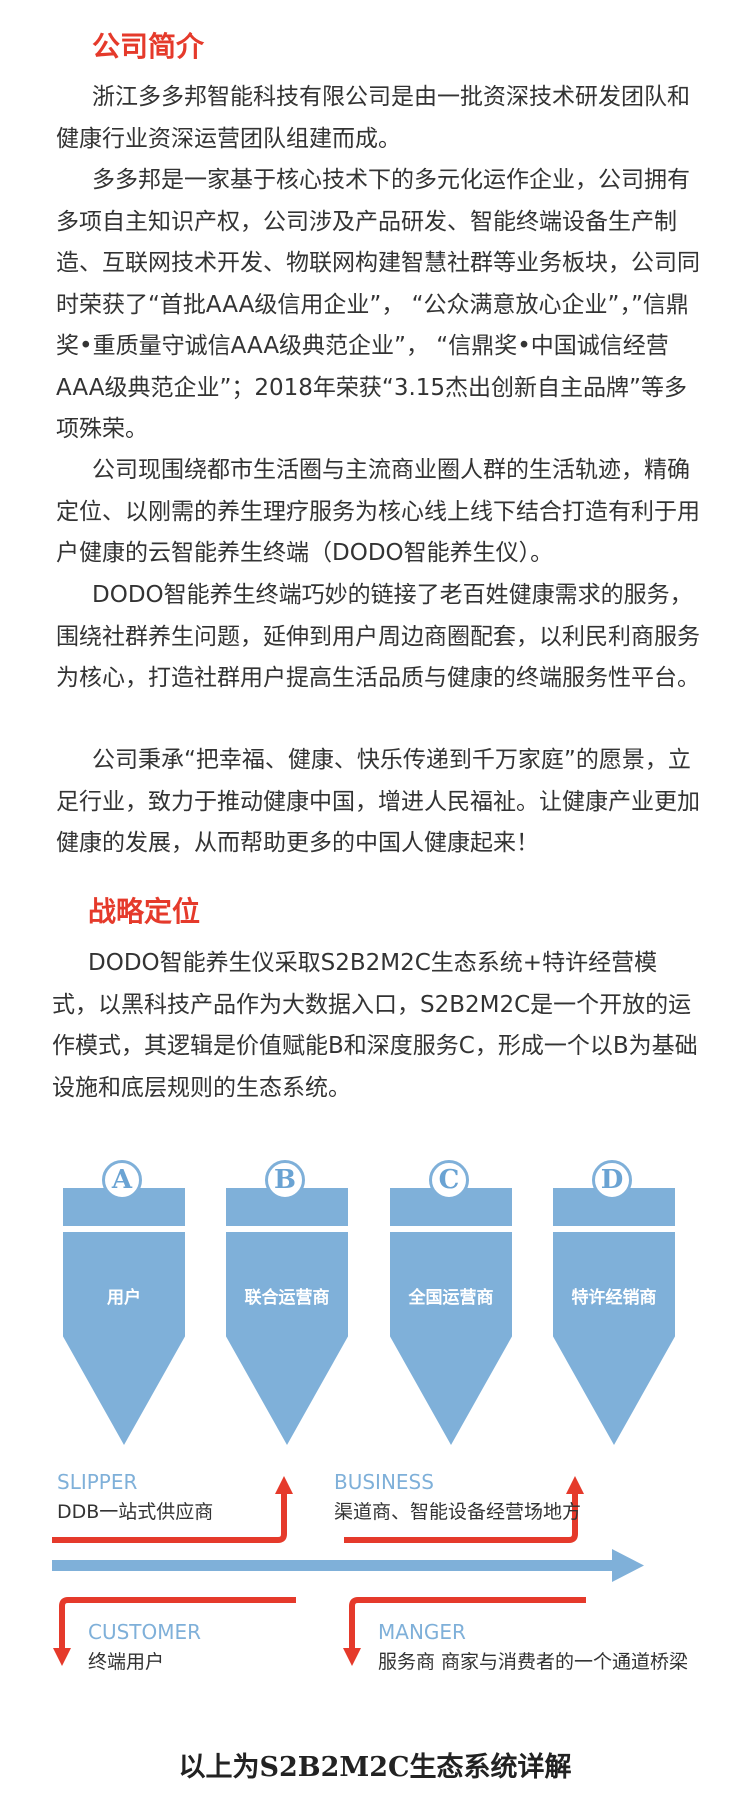 The height and width of the screenshot is (1808, 750). I want to click on desc-business: 渠道商、智能设备经营场地方, so click(458, 1512).